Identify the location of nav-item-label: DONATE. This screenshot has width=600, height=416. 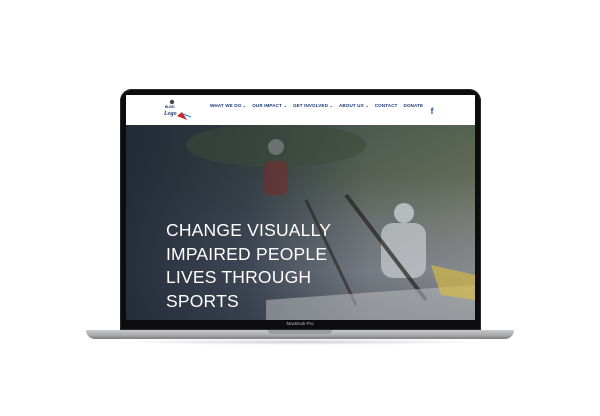
(413, 105).